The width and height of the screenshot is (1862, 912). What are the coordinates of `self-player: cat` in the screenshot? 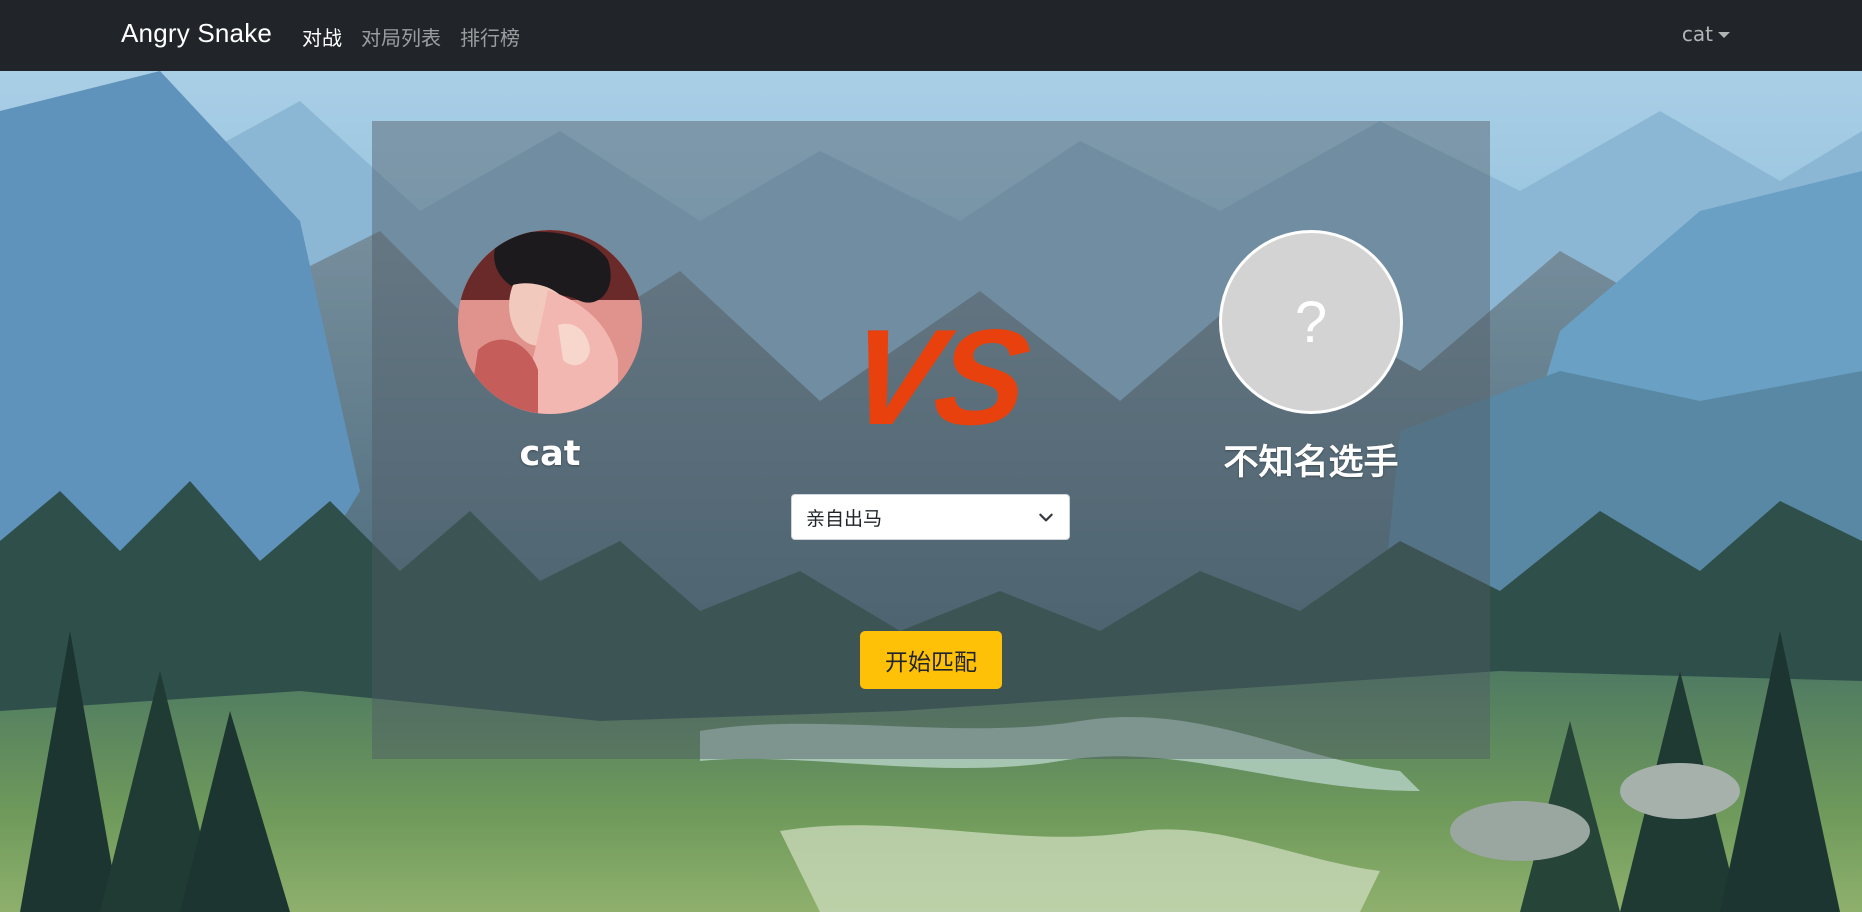 It's located at (550, 352).